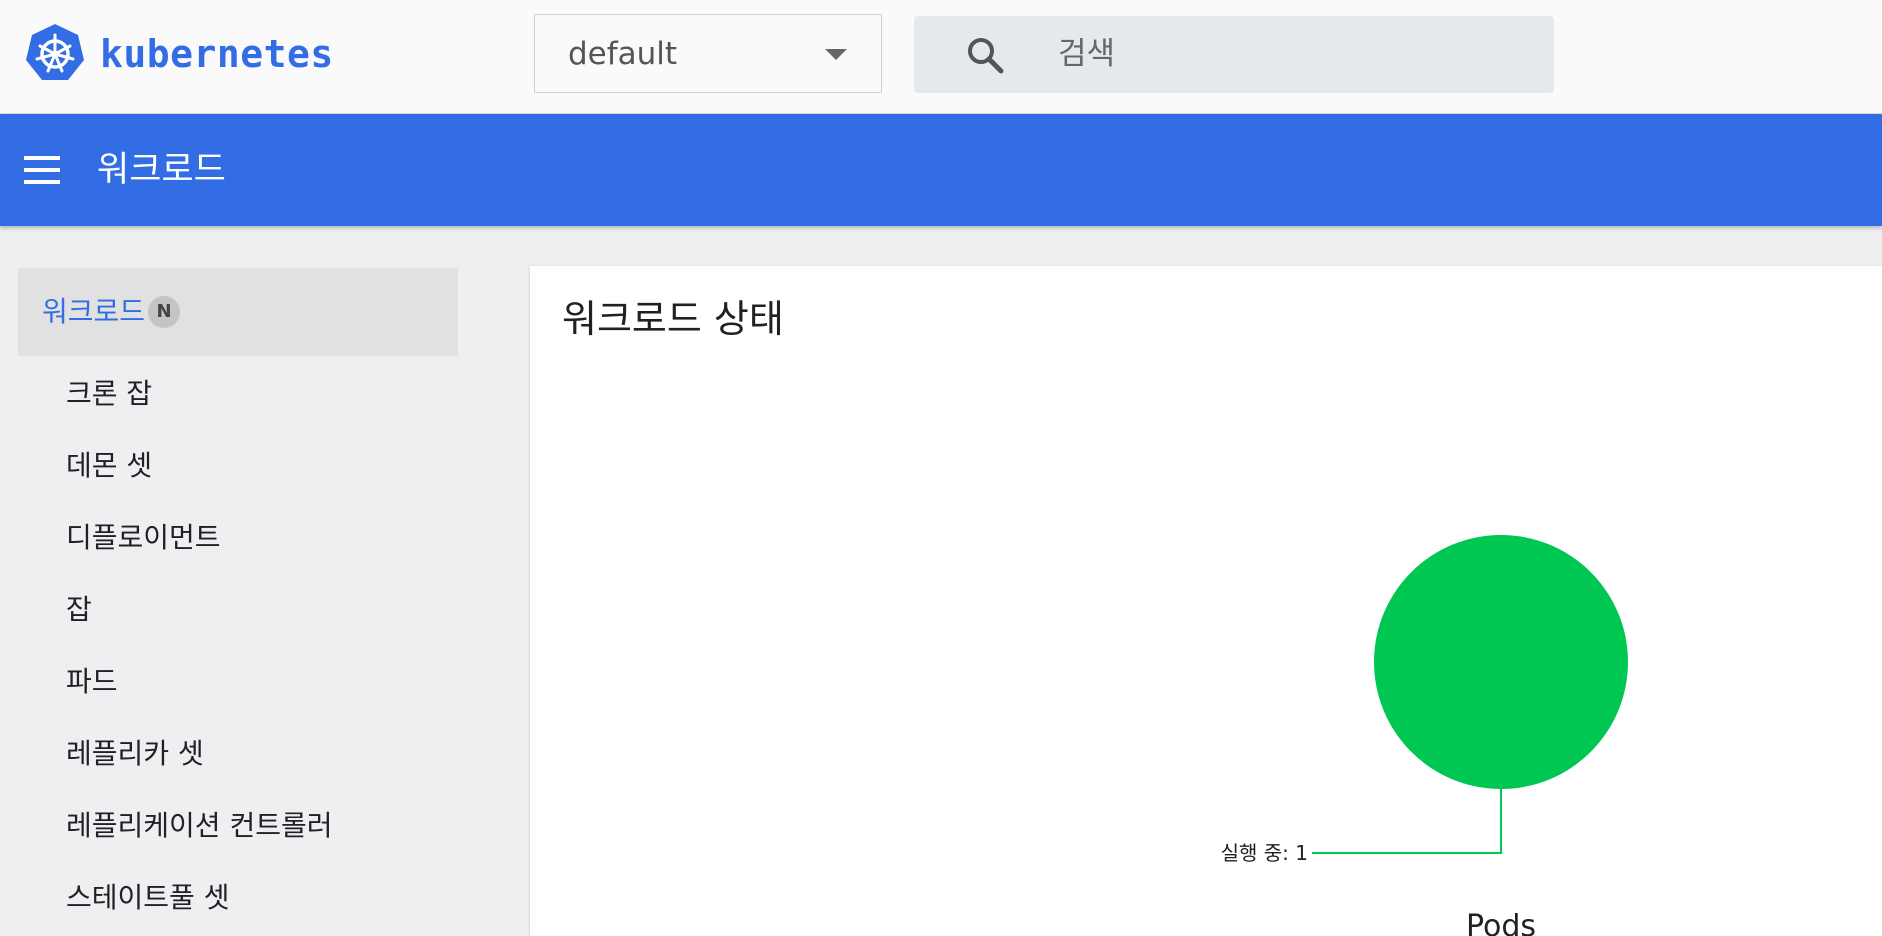 This screenshot has height=936, width=1882. What do you see at coordinates (94, 311) in the screenshot?
I see `sidebar-section-label: 워크로드` at bounding box center [94, 311].